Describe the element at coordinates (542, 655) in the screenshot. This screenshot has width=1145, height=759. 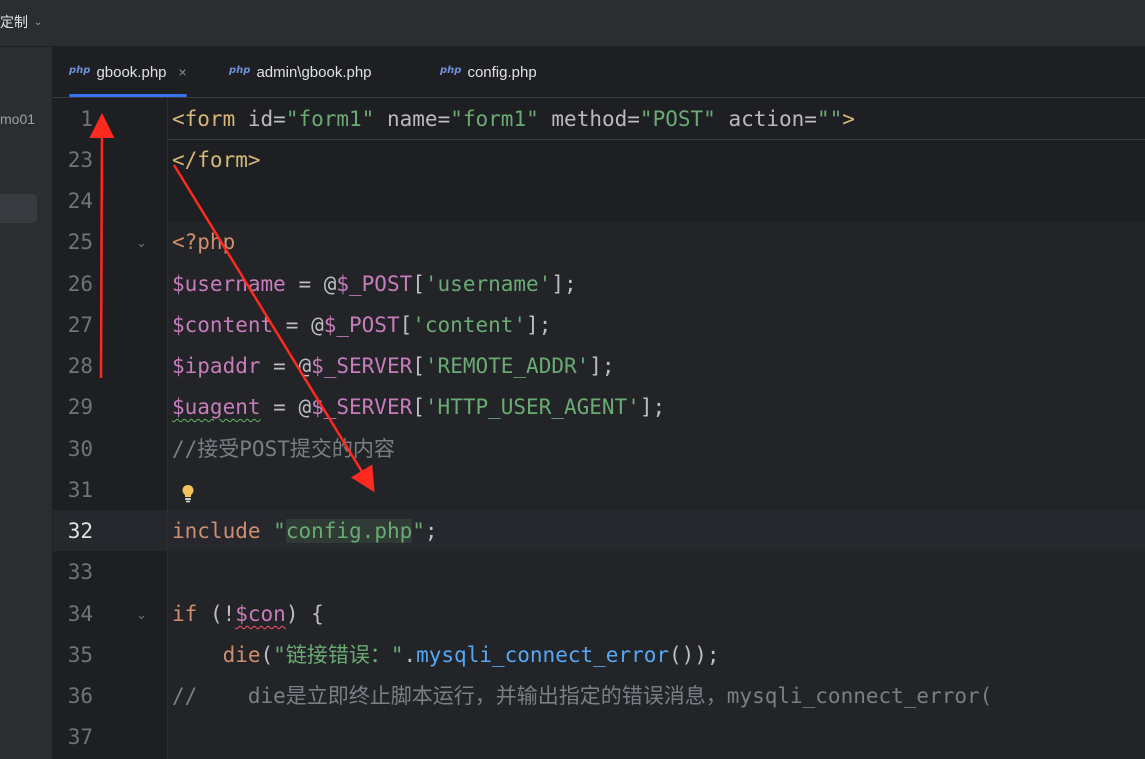
I see `function-call: mysqli_connect_error` at that location.